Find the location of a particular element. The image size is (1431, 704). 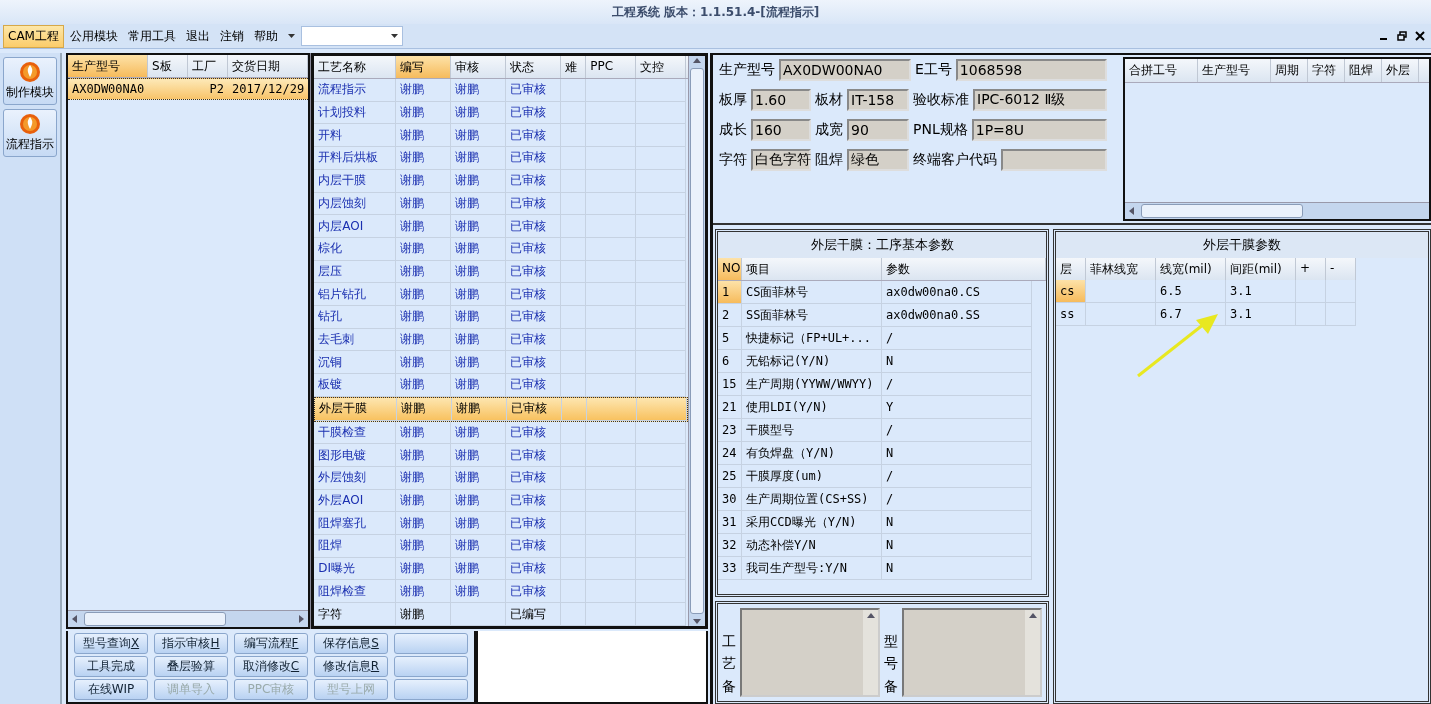

process-row: DI曝光 谢鹏 谢鹏 已审核 is located at coordinates (501, 569).